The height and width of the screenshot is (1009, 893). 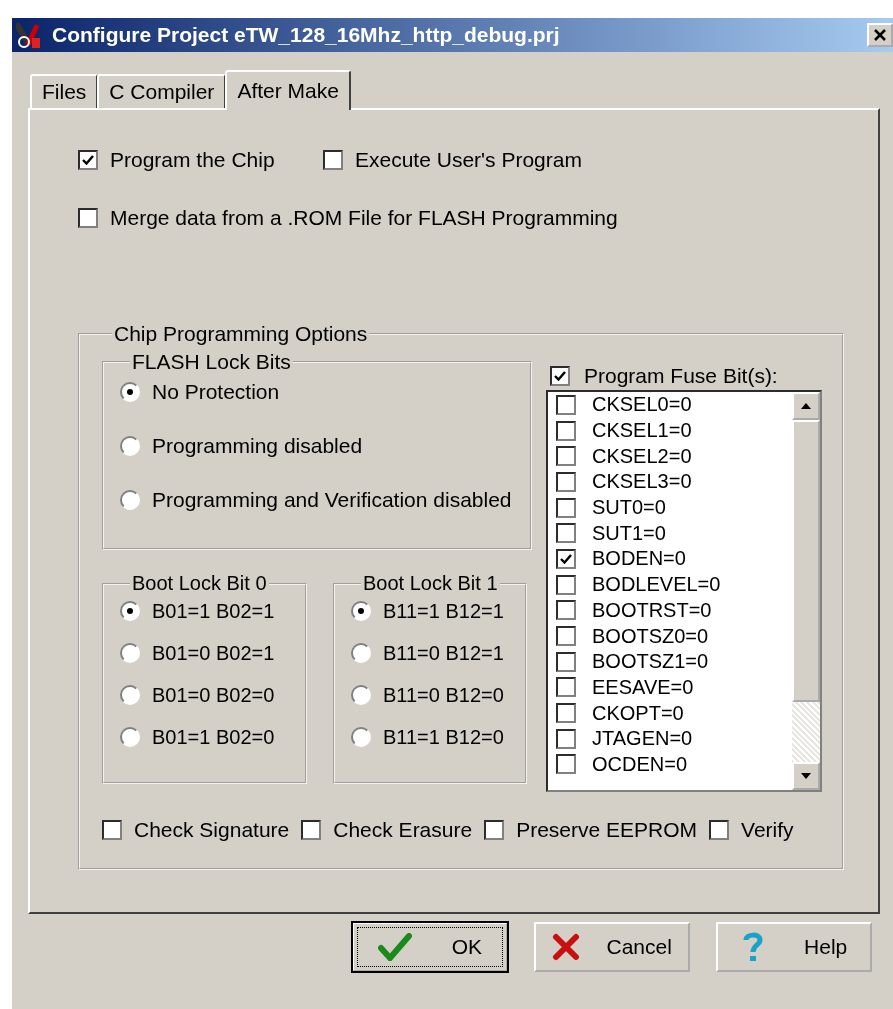 I want to click on radio-label: B01=1 B02=0, so click(x=213, y=737).